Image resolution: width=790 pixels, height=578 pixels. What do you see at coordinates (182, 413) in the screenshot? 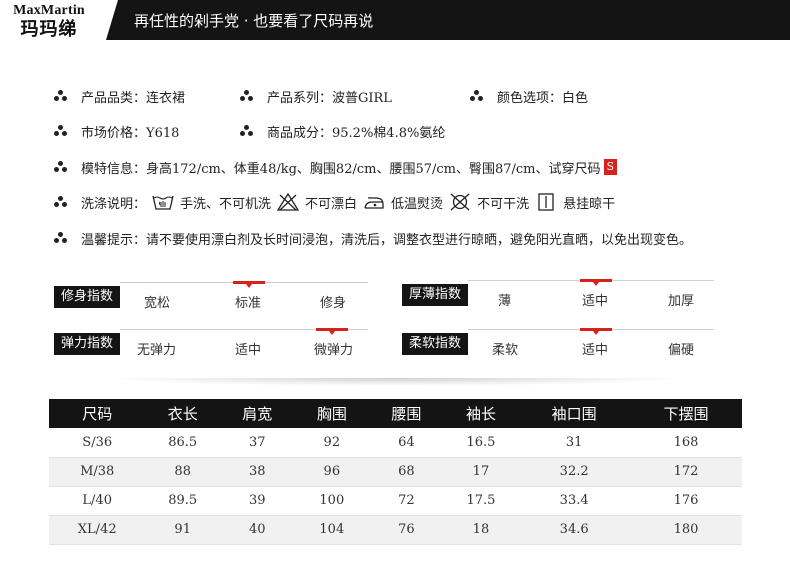
I see `header-length: 衣长` at bounding box center [182, 413].